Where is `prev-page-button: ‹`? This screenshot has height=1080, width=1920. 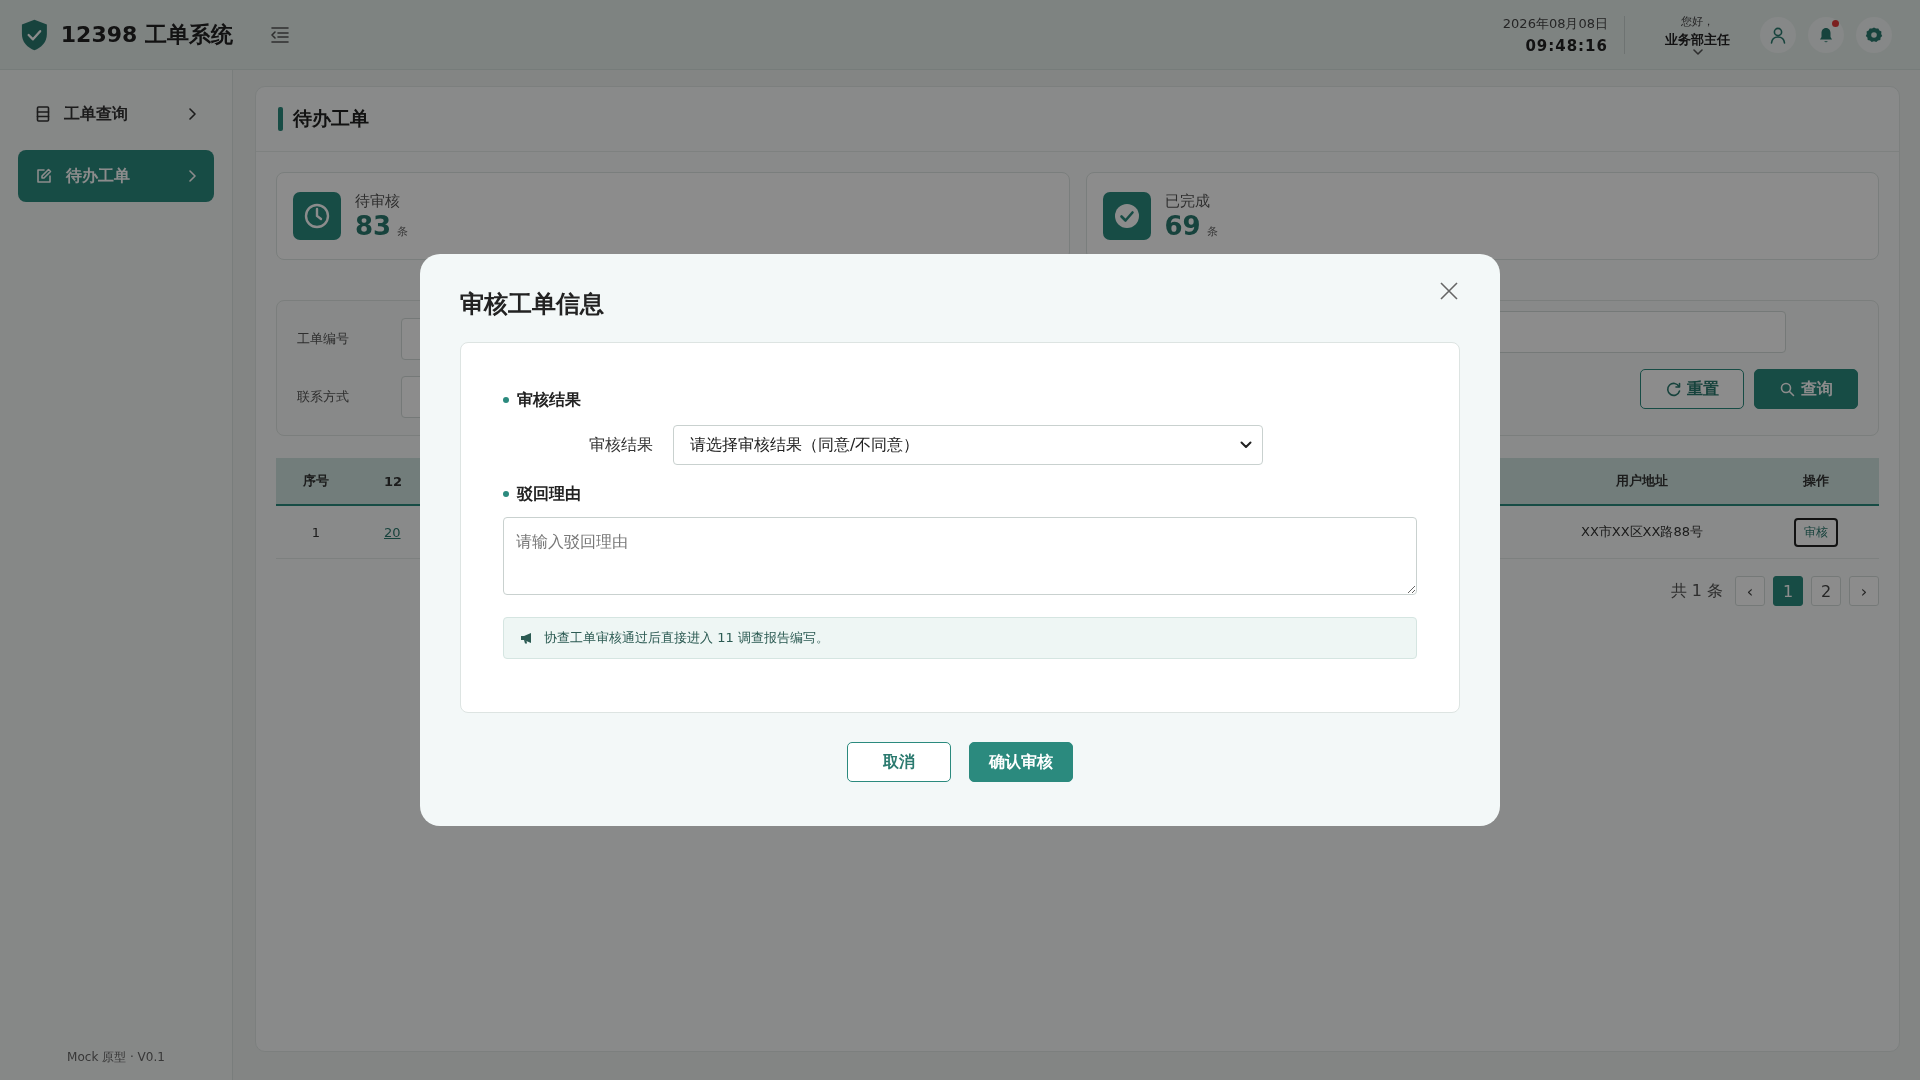
prev-page-button: ‹ is located at coordinates (1750, 591).